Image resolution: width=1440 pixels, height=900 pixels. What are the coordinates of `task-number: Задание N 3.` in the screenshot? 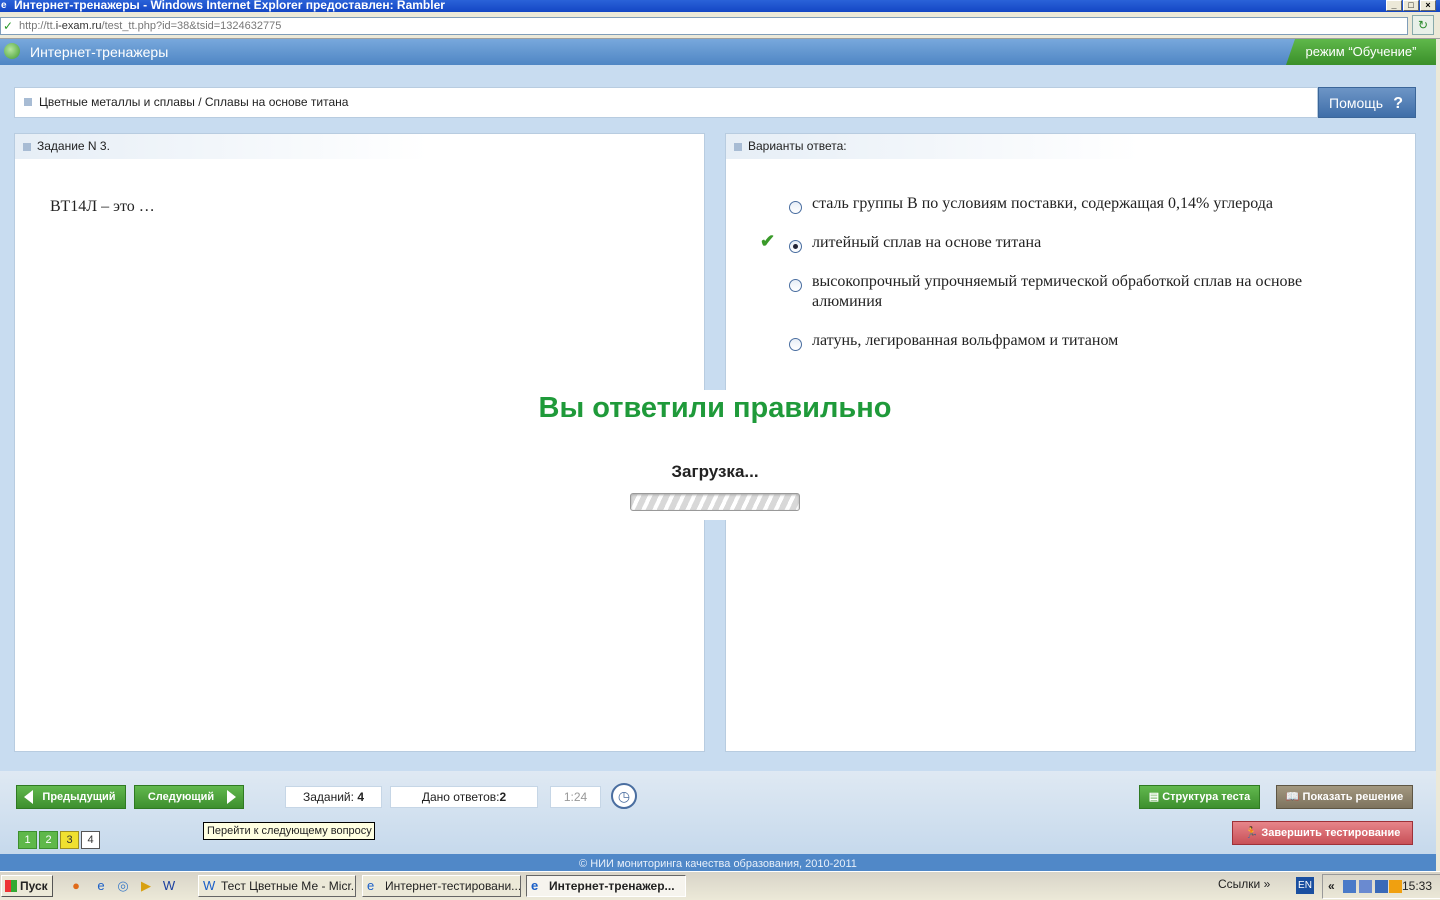 It's located at (73, 146).